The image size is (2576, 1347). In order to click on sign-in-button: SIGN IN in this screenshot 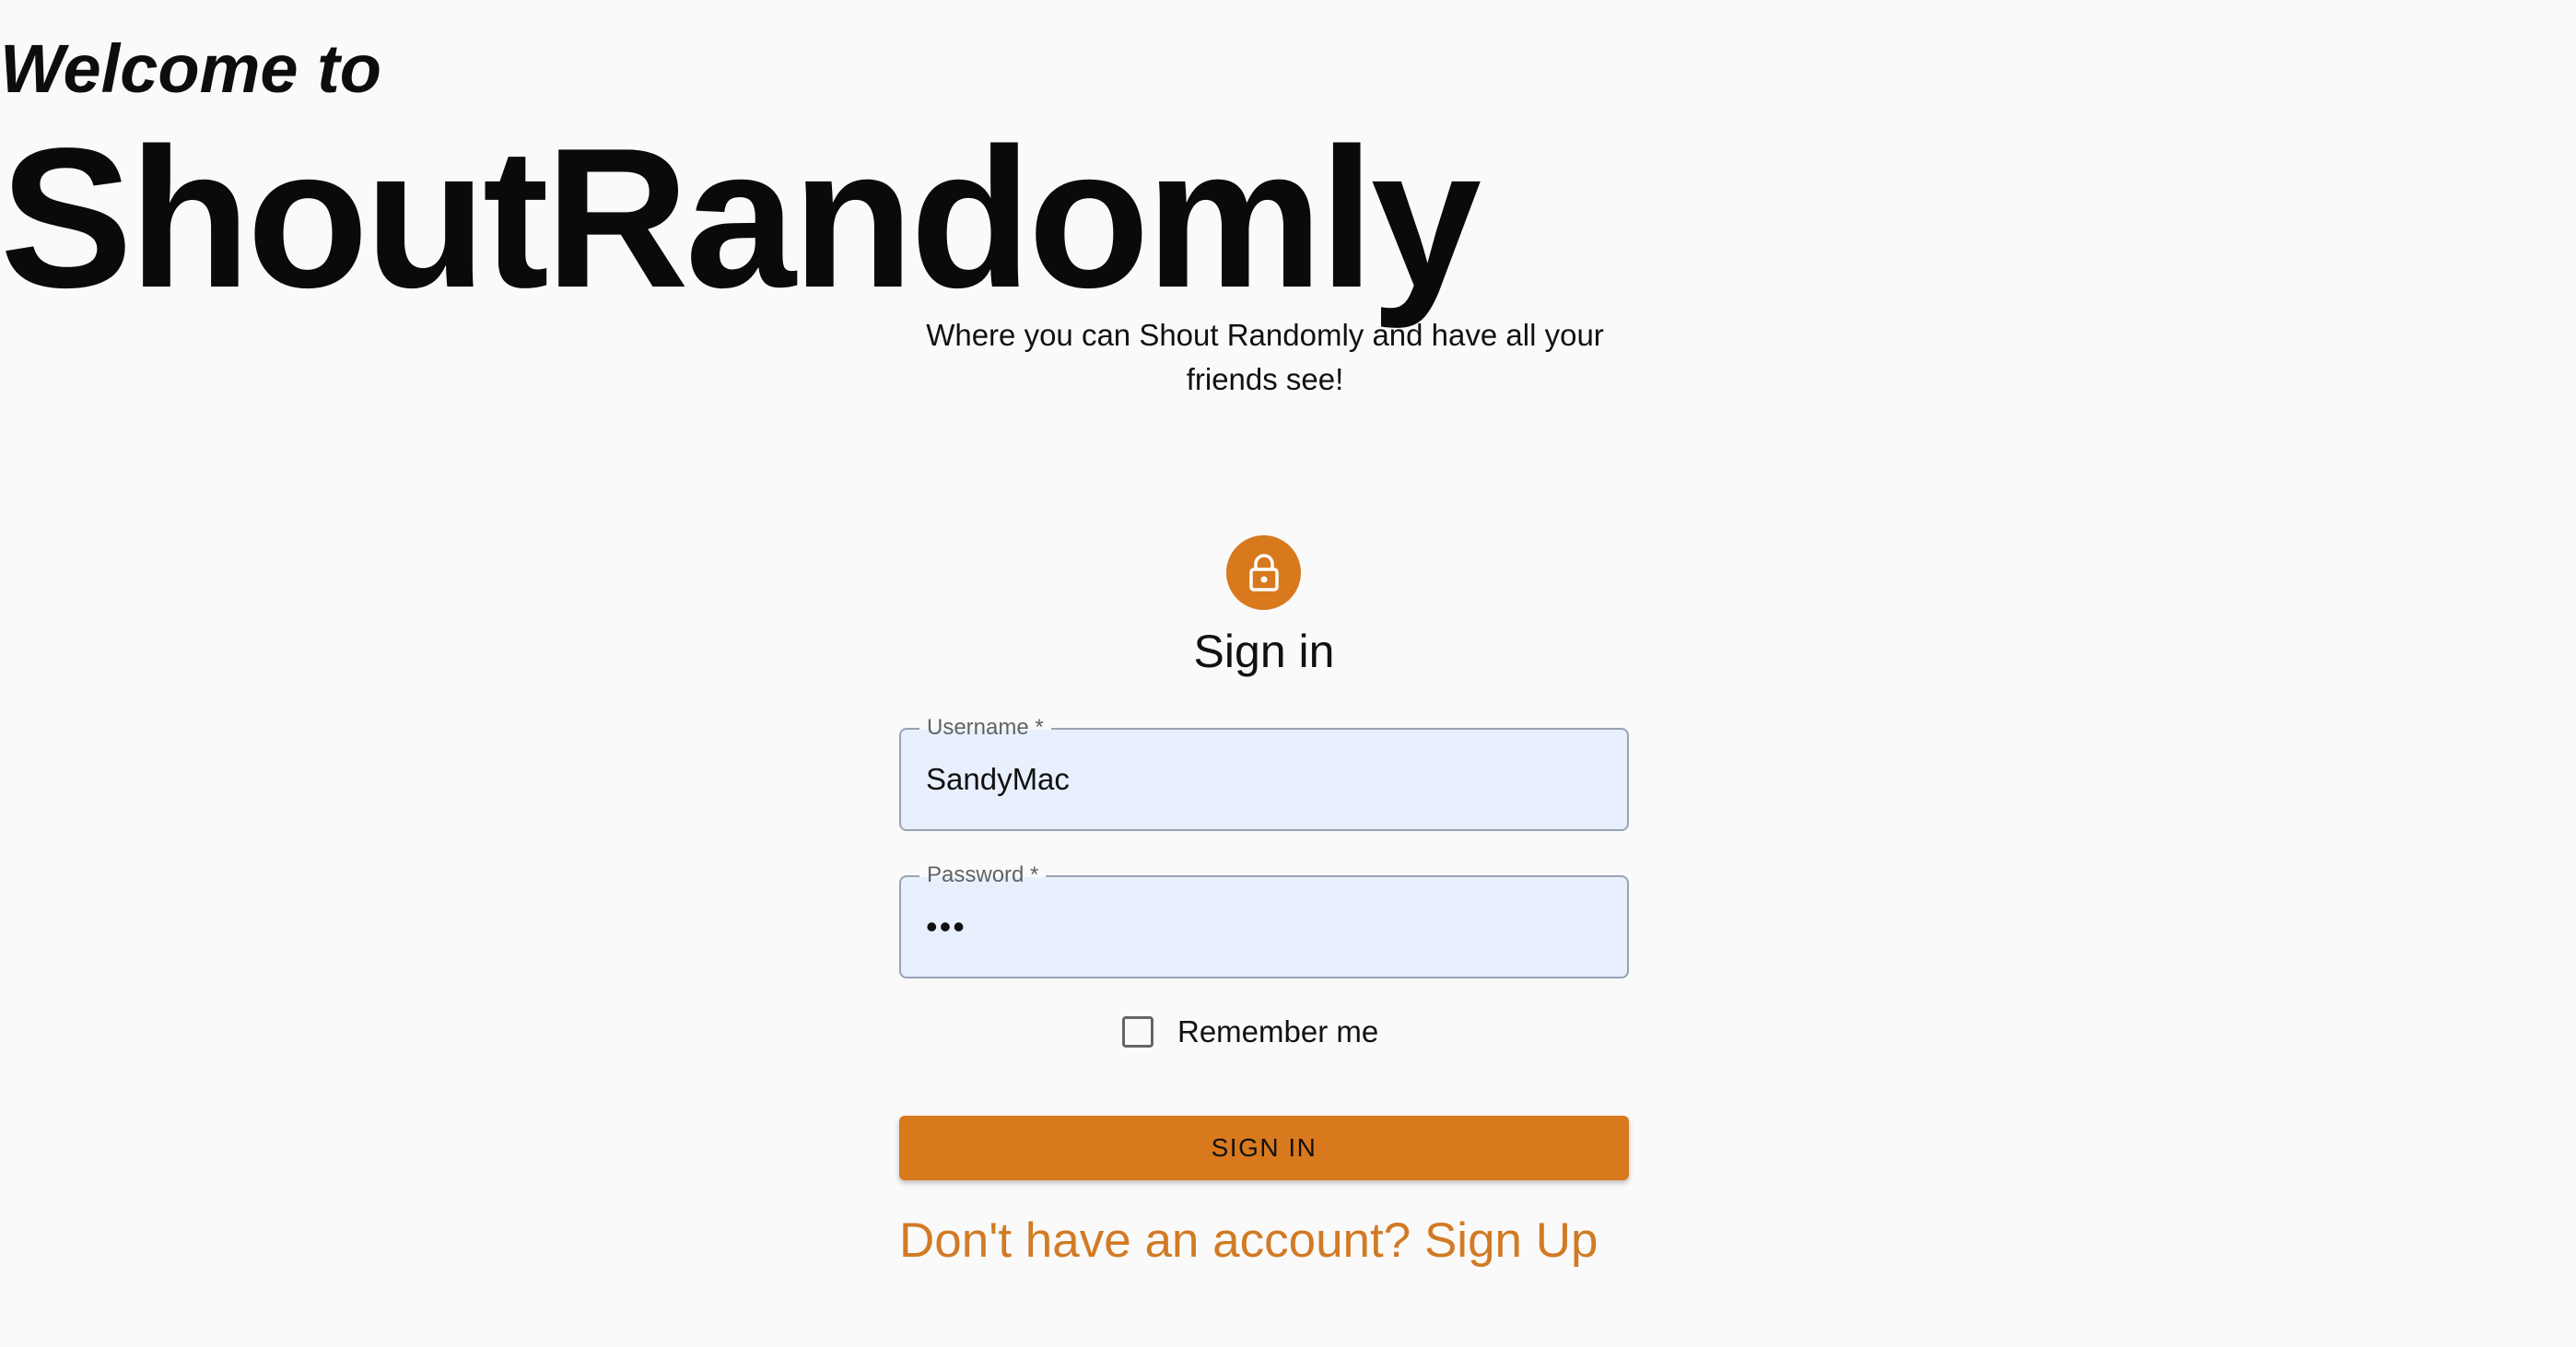, I will do `click(1264, 1148)`.